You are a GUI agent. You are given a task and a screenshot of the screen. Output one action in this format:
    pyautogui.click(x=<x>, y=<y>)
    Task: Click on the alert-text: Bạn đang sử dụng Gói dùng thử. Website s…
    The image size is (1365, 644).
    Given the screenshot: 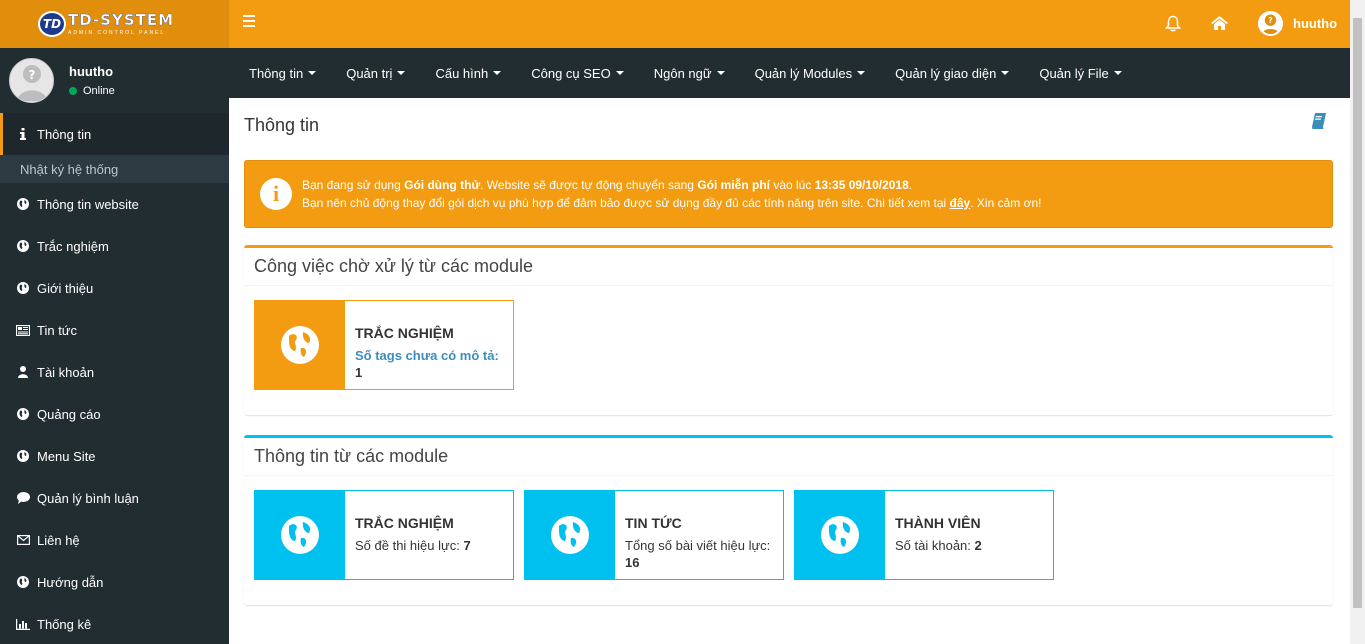 What is the action you would take?
    pyautogui.click(x=671, y=194)
    